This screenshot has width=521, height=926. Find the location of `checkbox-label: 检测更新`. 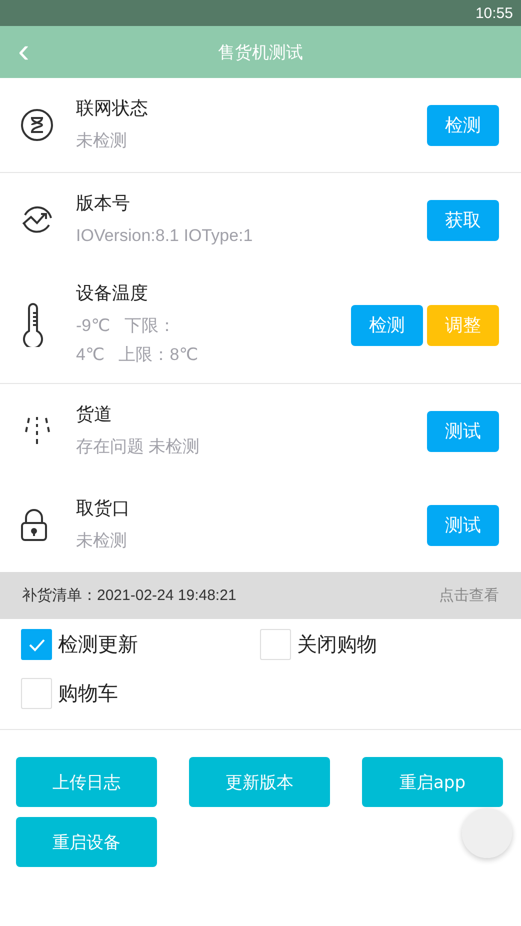

checkbox-label: 检测更新 is located at coordinates (98, 644).